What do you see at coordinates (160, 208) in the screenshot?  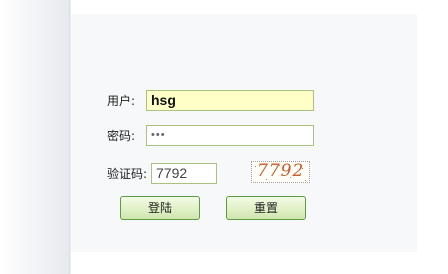 I see `login-button: 登陆` at bounding box center [160, 208].